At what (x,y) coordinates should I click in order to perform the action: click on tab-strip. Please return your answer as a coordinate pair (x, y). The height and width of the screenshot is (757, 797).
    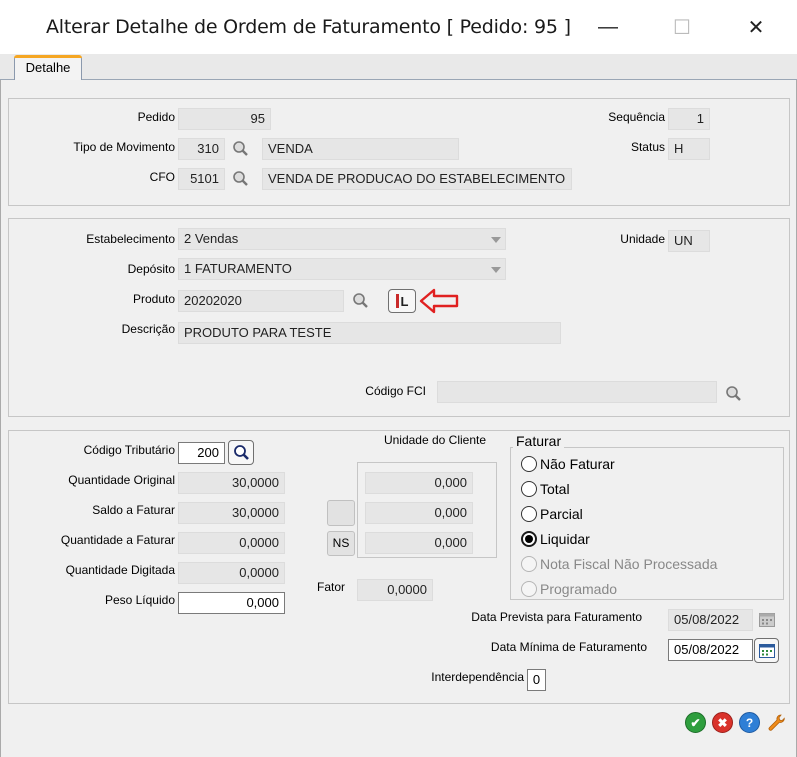
    Looking at the image, I should click on (398, 67).